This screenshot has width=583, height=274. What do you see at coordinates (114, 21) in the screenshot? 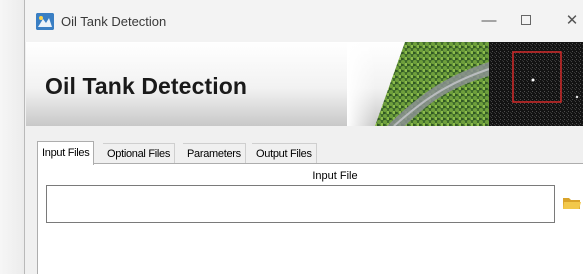
I see `window-title: Oil Tank Detection` at bounding box center [114, 21].